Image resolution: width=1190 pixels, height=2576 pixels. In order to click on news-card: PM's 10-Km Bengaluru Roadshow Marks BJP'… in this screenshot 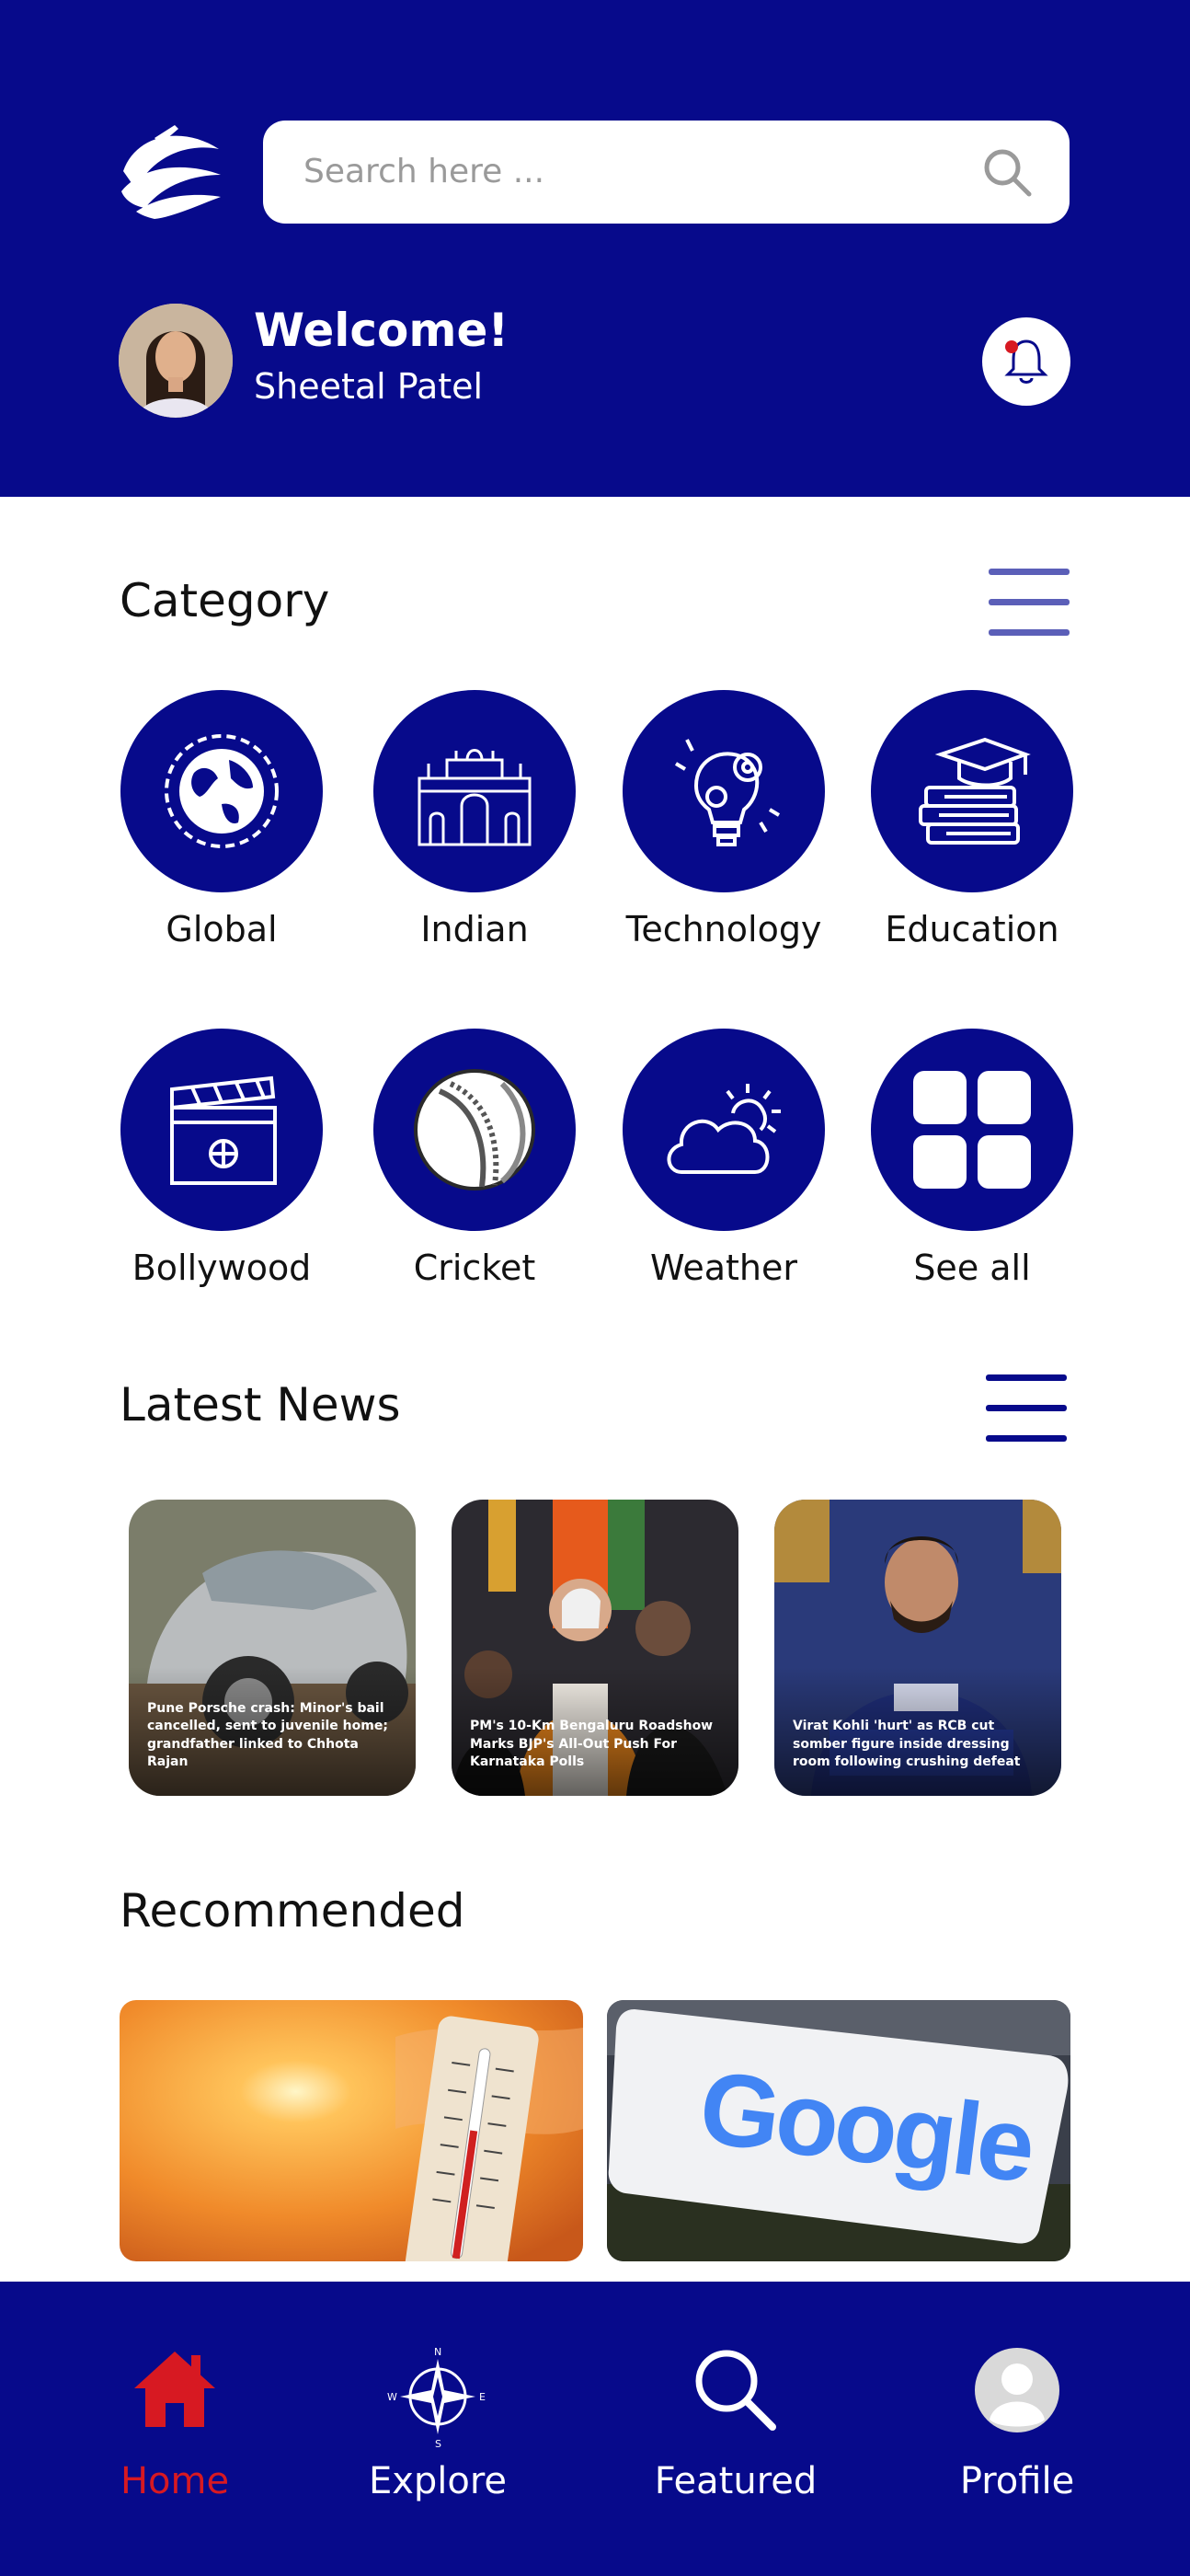, I will do `click(595, 1648)`.